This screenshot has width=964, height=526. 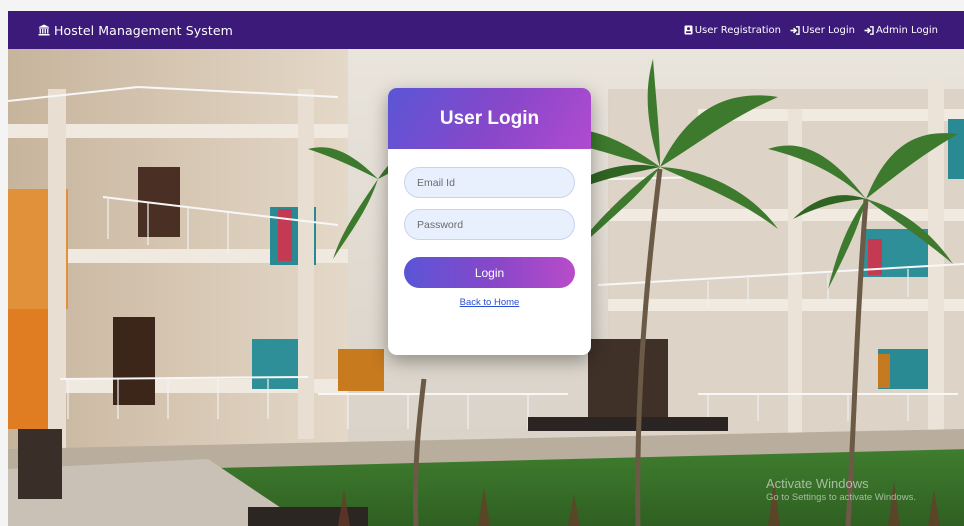 I want to click on nav-user-registration: User Registration, so click(x=732, y=30).